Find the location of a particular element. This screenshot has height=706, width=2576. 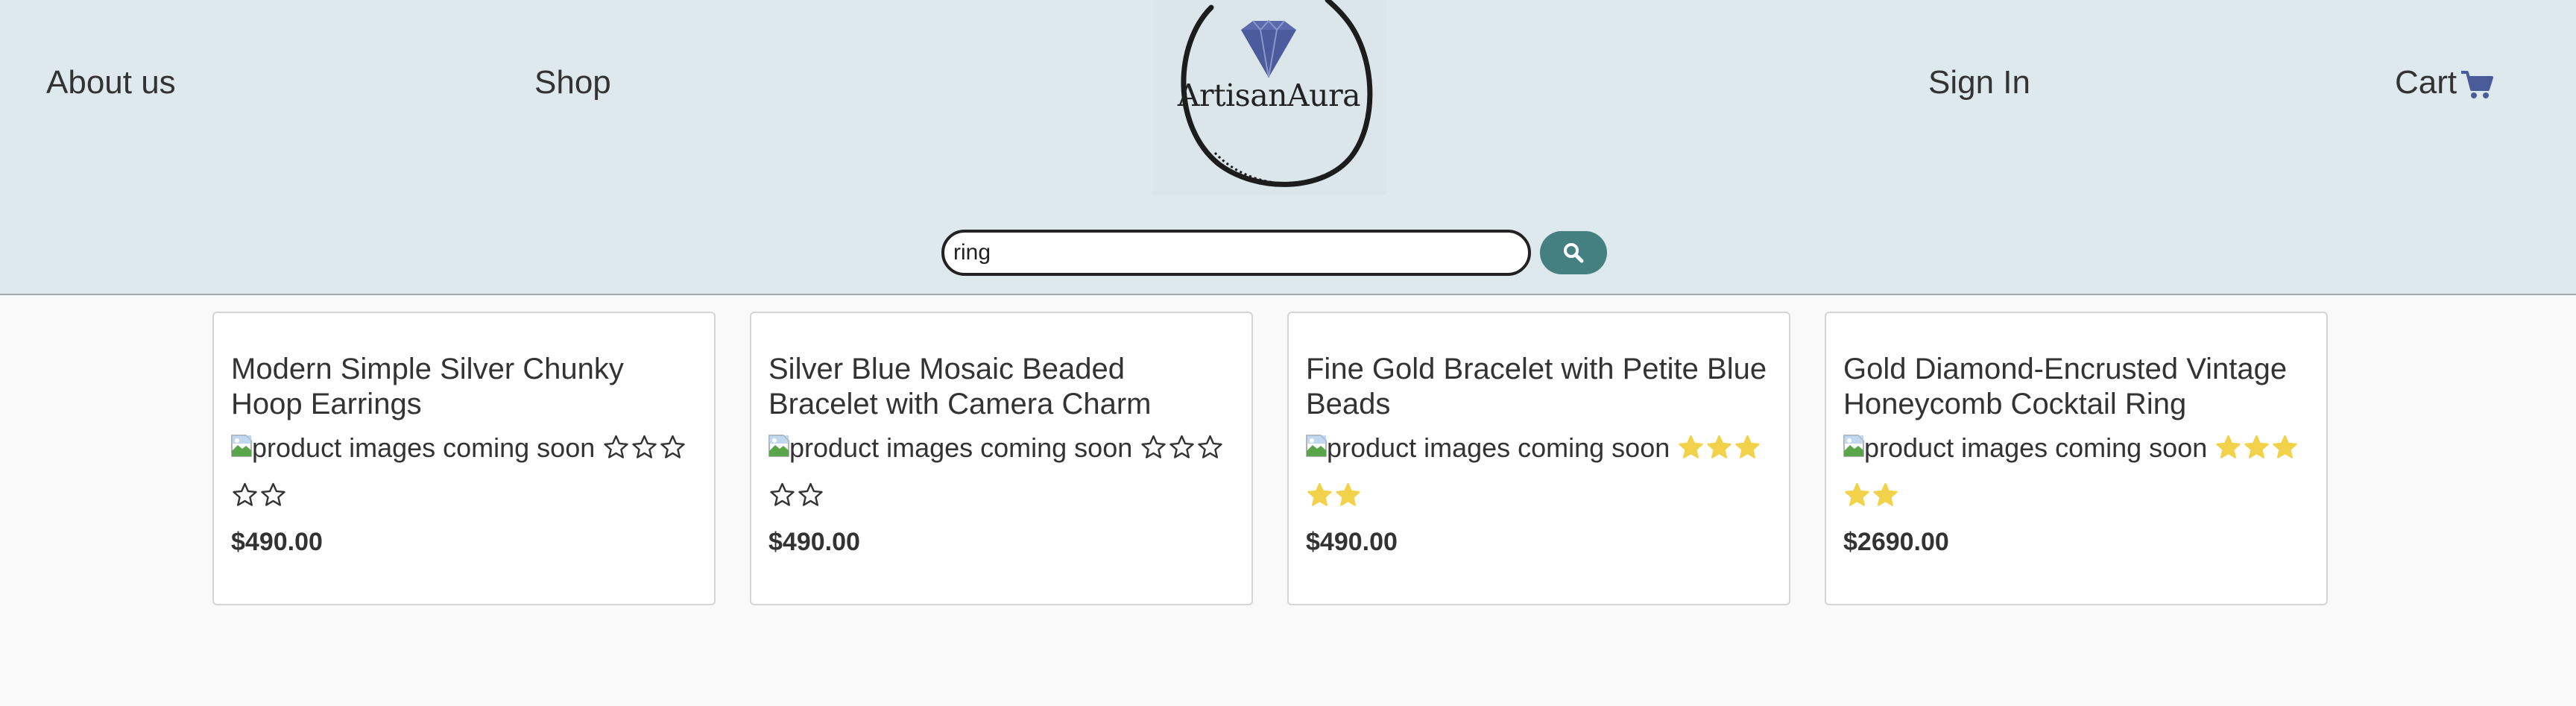

nav-shop-link: Shop is located at coordinates (572, 82).